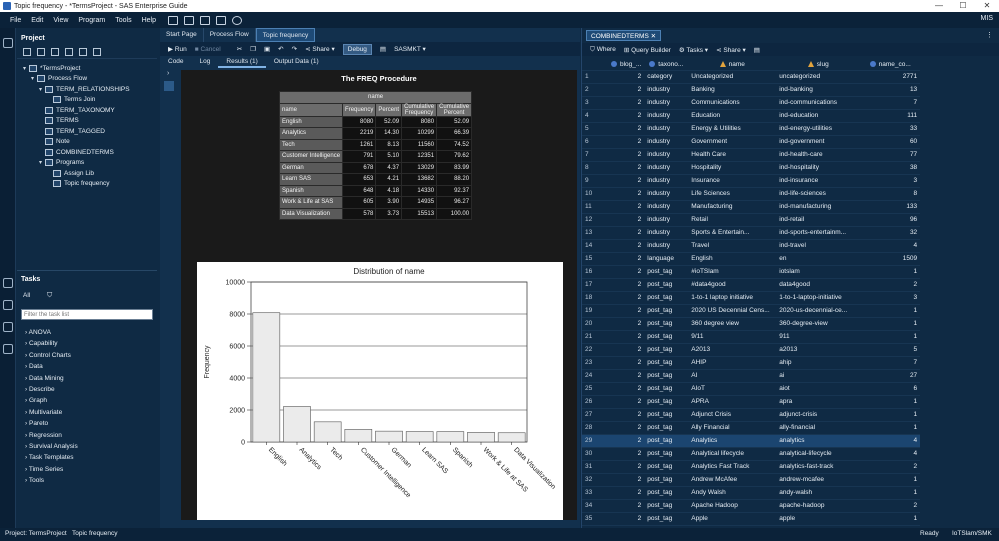 The image size is (999, 541). What do you see at coordinates (172, 20) in the screenshot?
I see `new-icon` at bounding box center [172, 20].